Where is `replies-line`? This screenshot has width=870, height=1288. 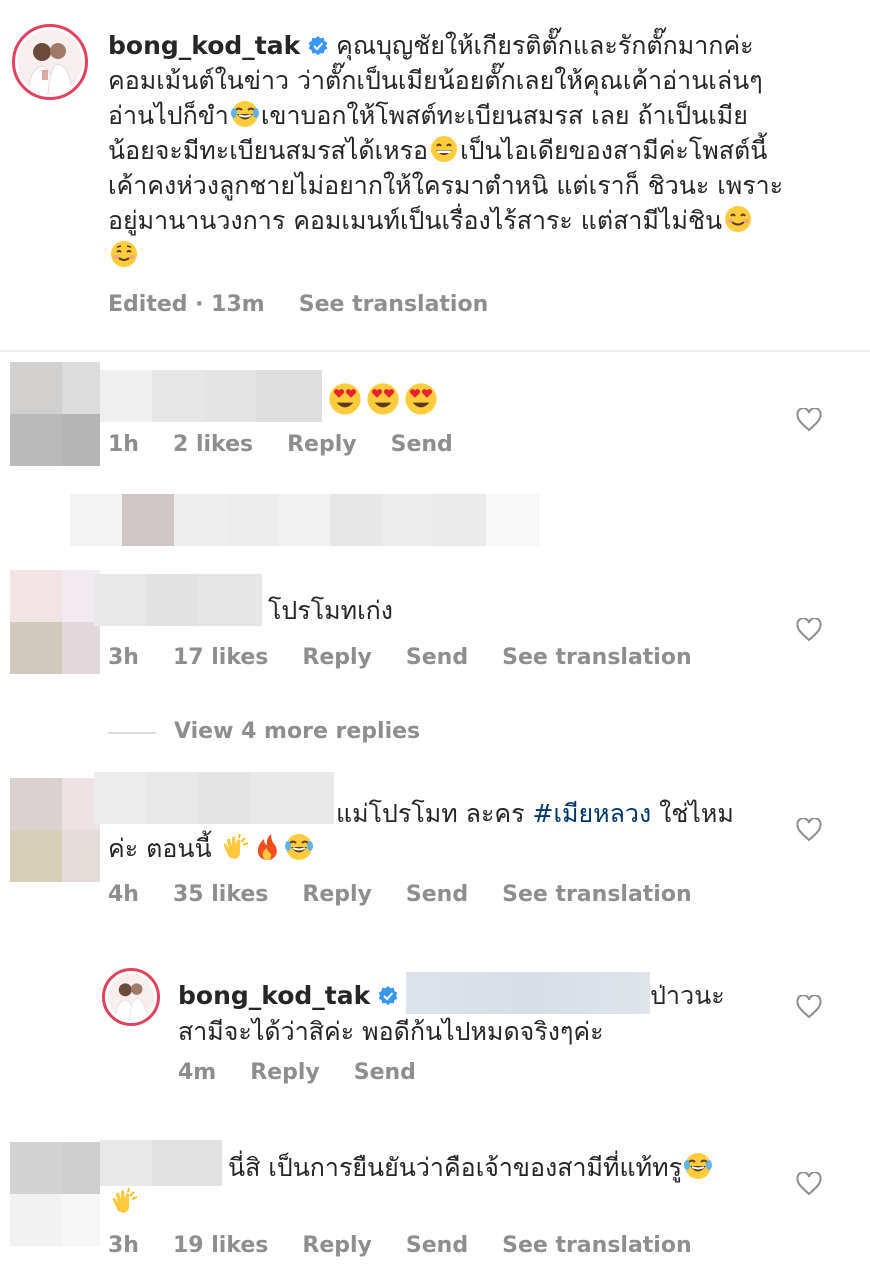 replies-line is located at coordinates (132, 733).